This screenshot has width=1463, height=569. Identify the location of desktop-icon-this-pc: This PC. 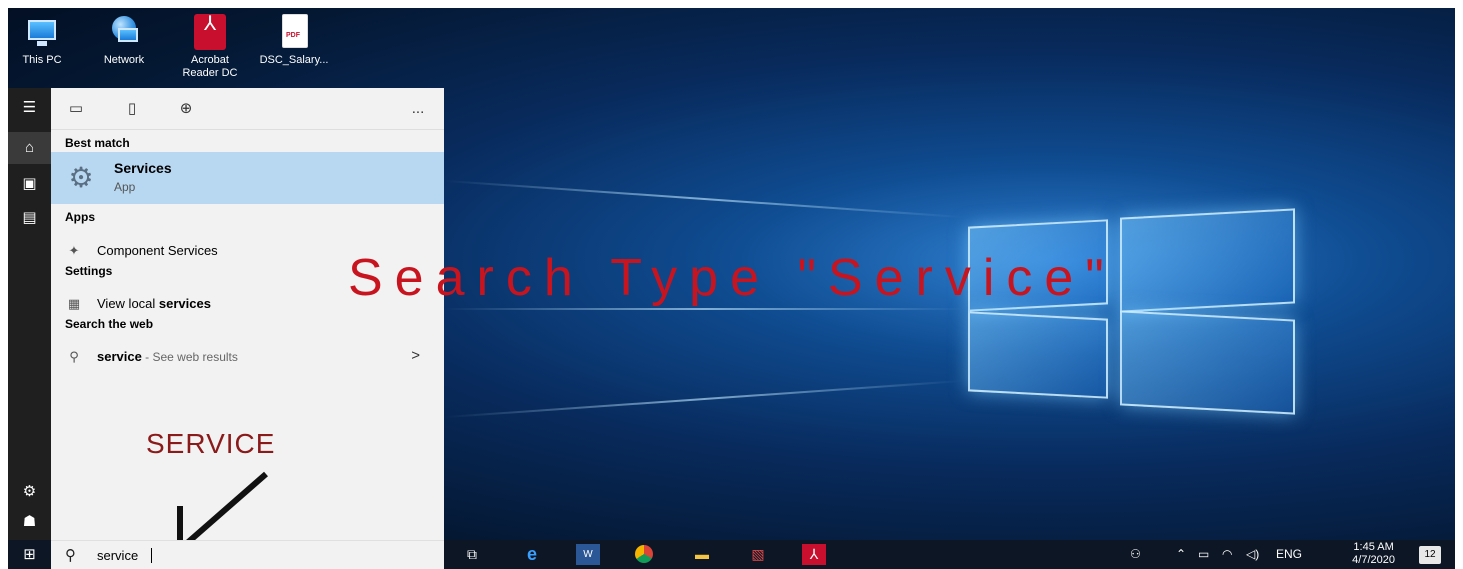
(45, 40).